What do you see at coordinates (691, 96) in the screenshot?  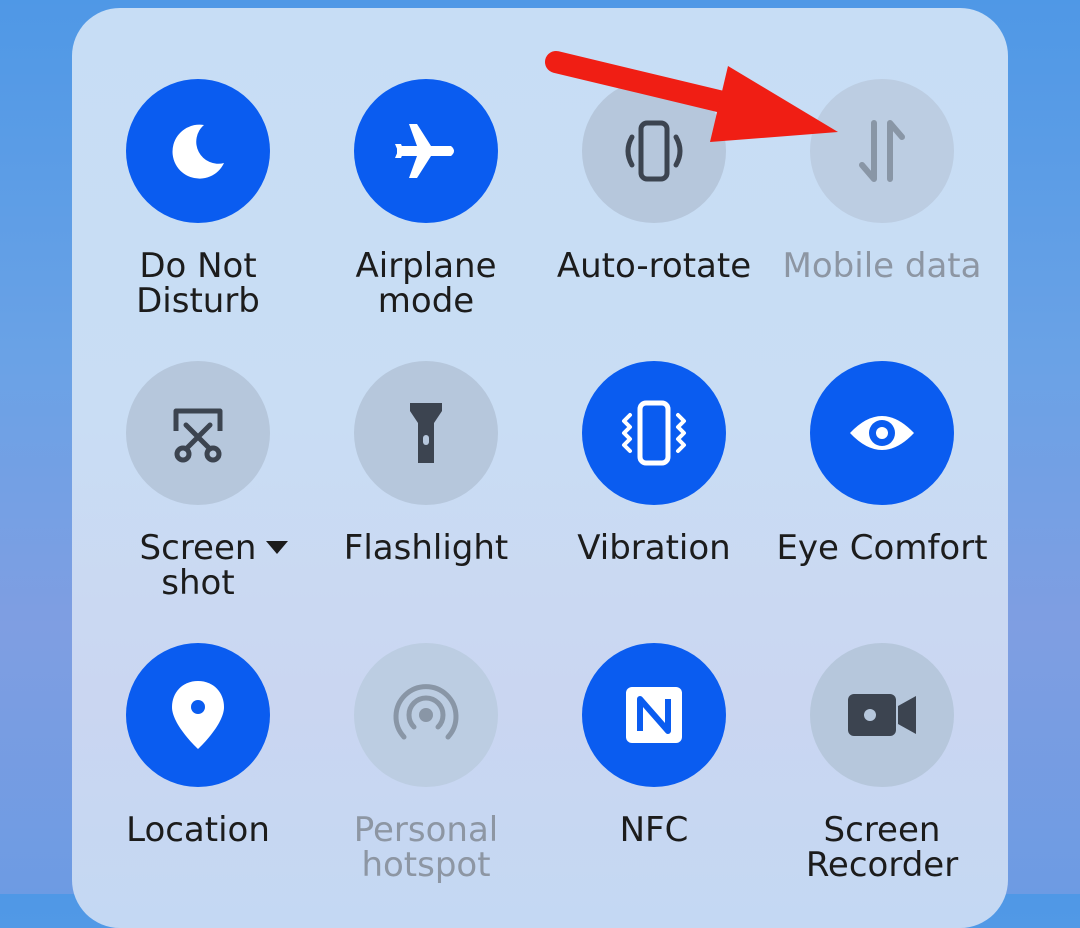 I see `annotation-arrow-icon` at bounding box center [691, 96].